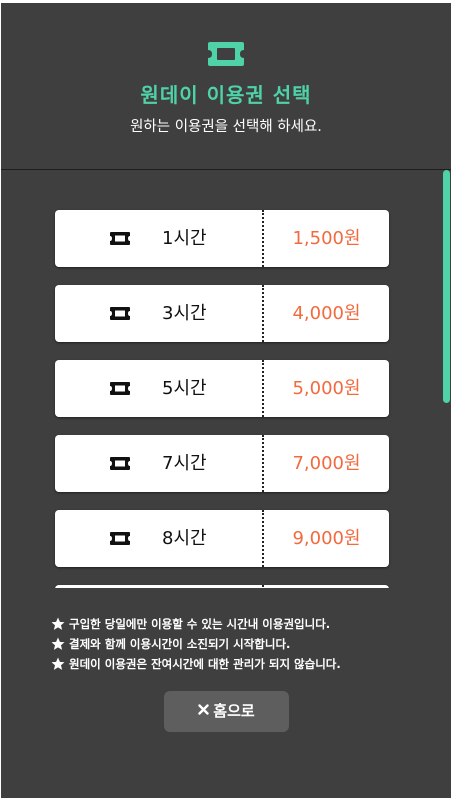 This screenshot has width=452, height=798. Describe the element at coordinates (326, 538) in the screenshot. I see `ticket-price: 9,000원` at that location.